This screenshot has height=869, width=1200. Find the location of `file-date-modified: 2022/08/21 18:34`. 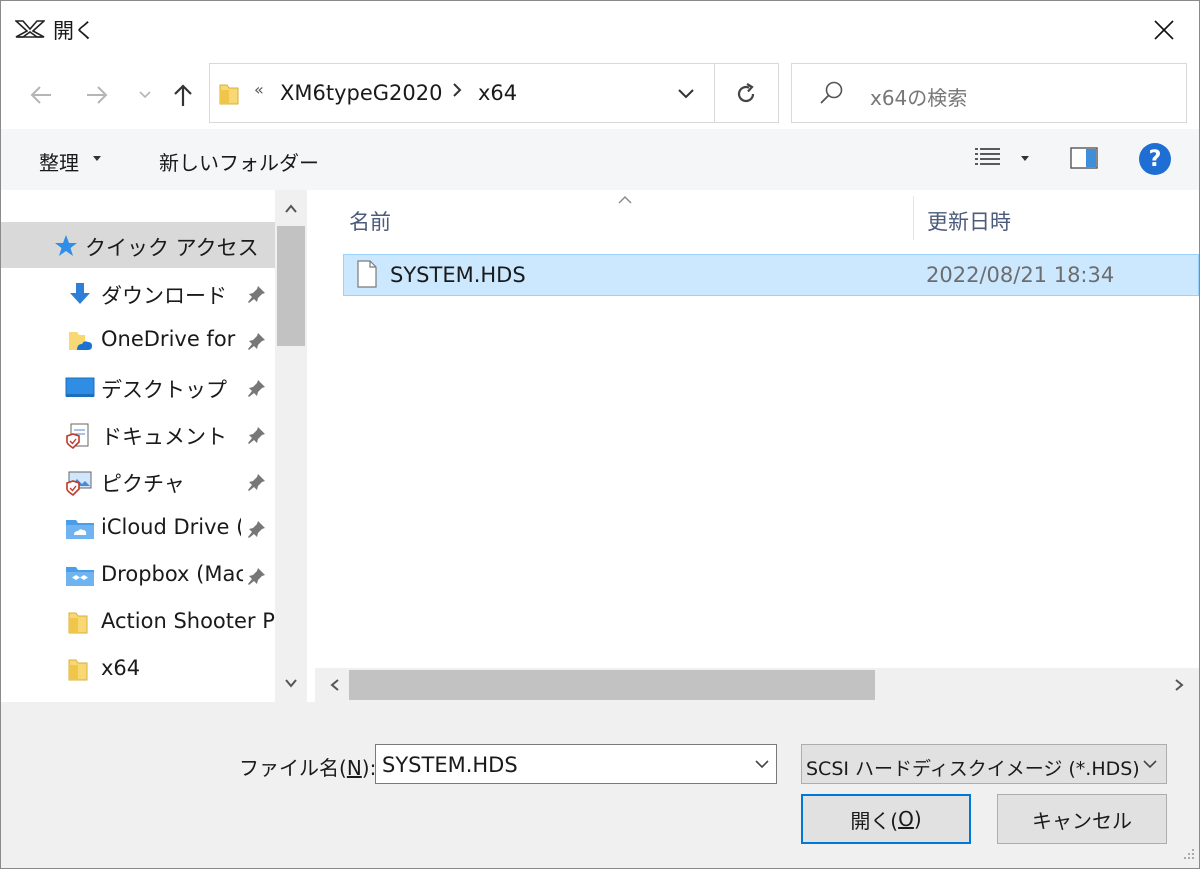

file-date-modified: 2022/08/21 18:34 is located at coordinates (1020, 275).